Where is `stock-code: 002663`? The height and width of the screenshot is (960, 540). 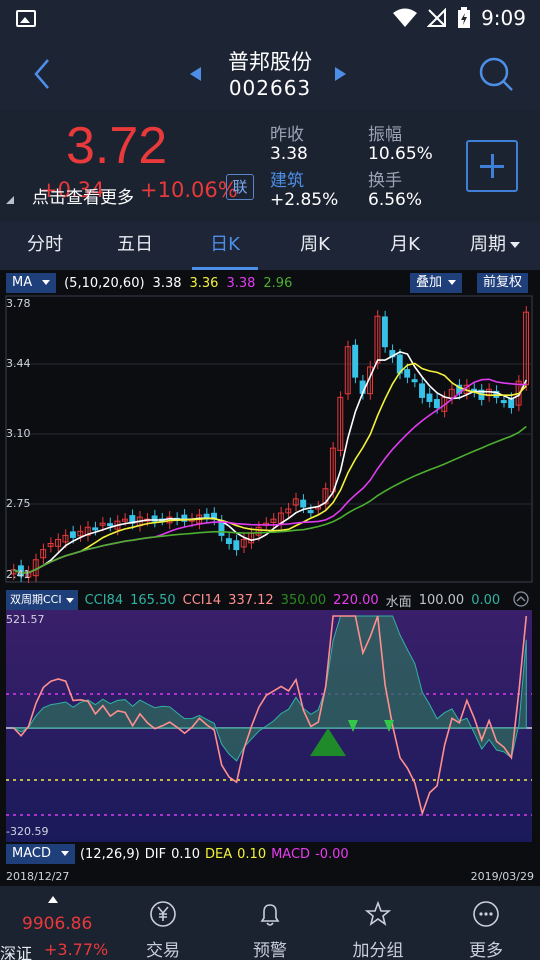 stock-code: 002663 is located at coordinates (270, 88).